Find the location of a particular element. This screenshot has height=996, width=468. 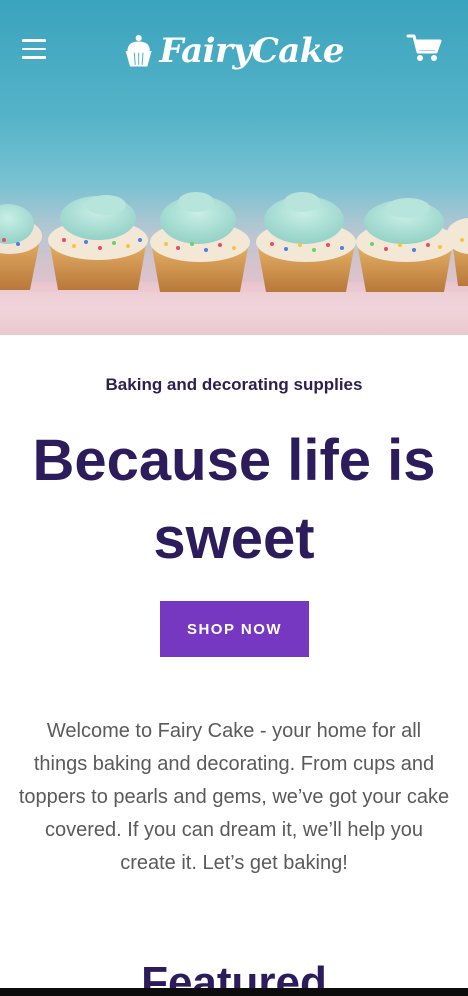

hamburger-menu-icon is located at coordinates (37, 49).